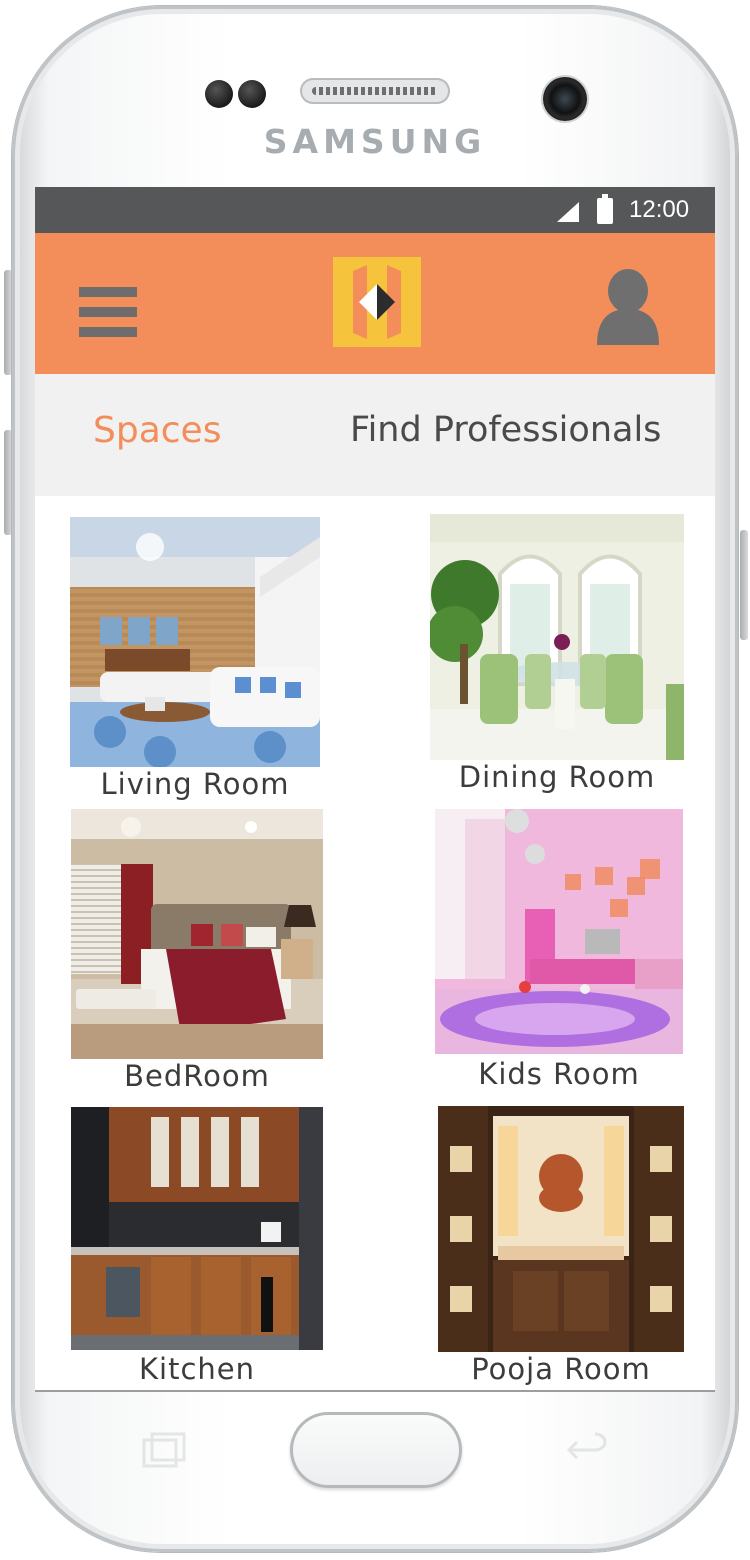  I want to click on pooja-room-photo, so click(561, 1229).